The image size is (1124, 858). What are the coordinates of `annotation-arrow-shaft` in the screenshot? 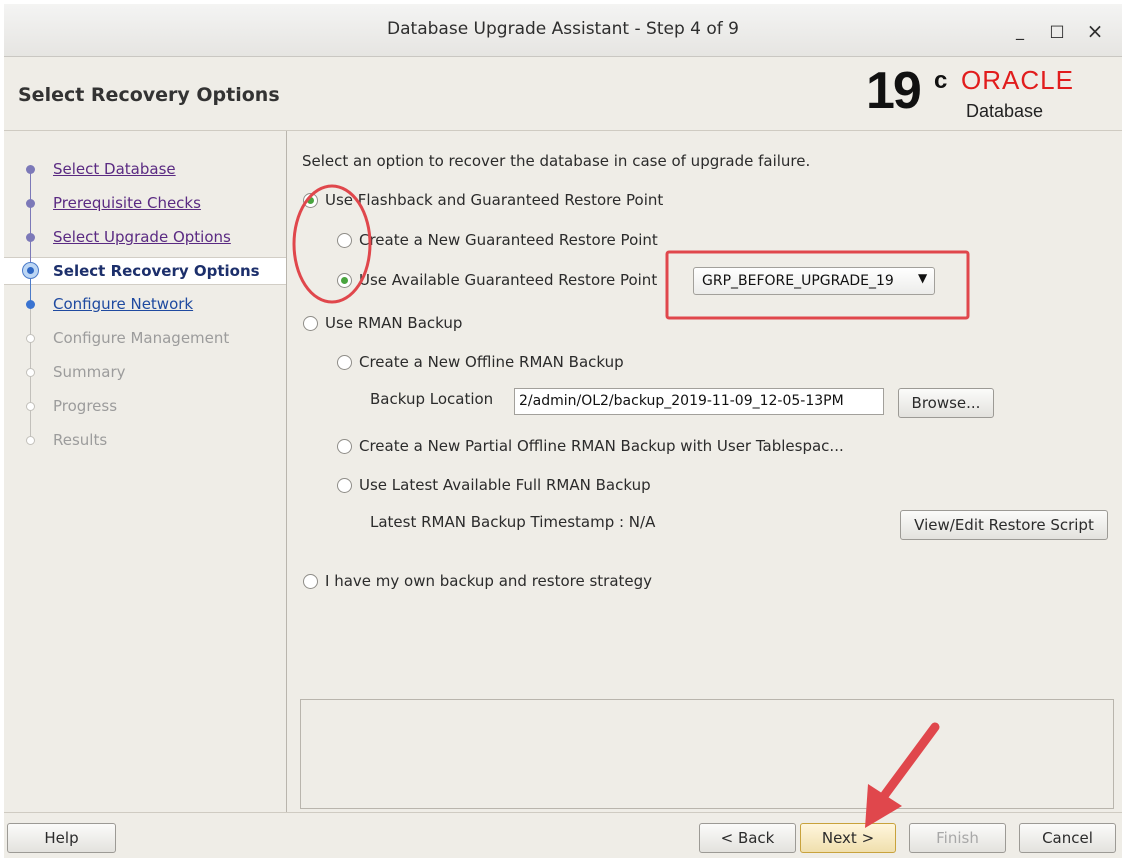 It's located at (909, 761).